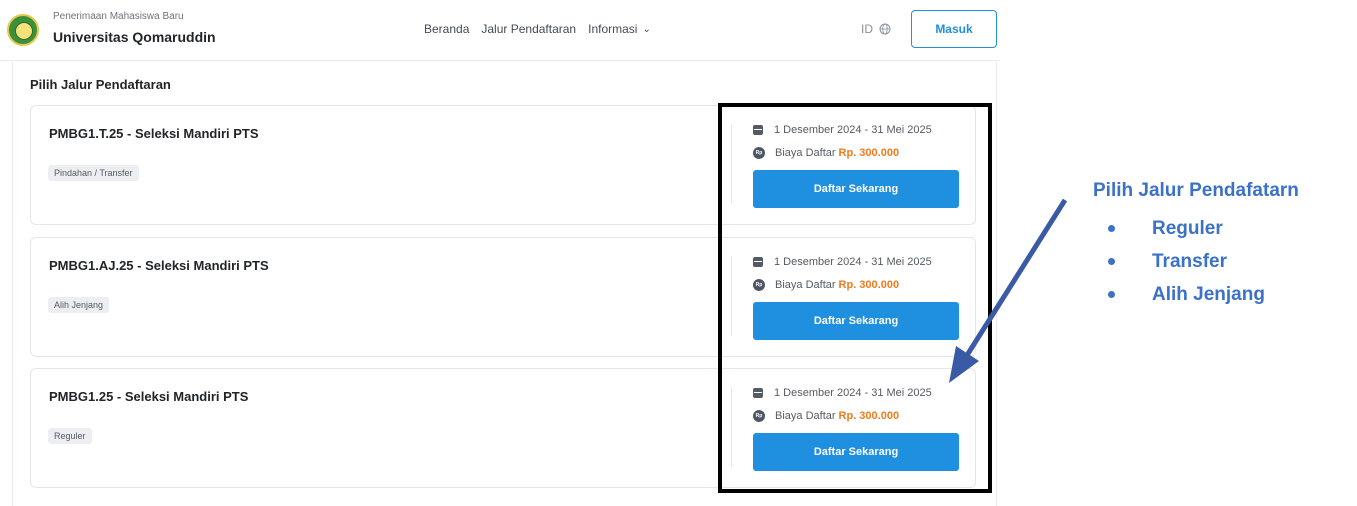 The width and height of the screenshot is (1357, 506). What do you see at coordinates (93, 173) in the screenshot?
I see `status-badge: Pindahan / Transfer` at bounding box center [93, 173].